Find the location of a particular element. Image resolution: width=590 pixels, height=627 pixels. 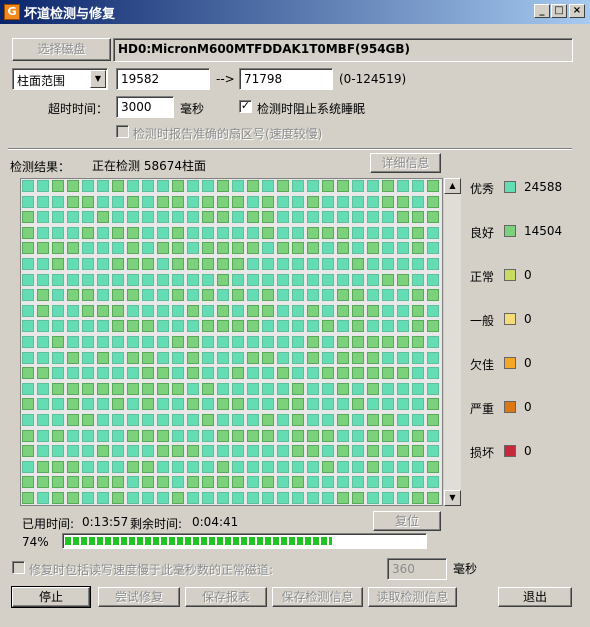

range-mode-select: 柱面范围 ▼ is located at coordinates (60, 79).